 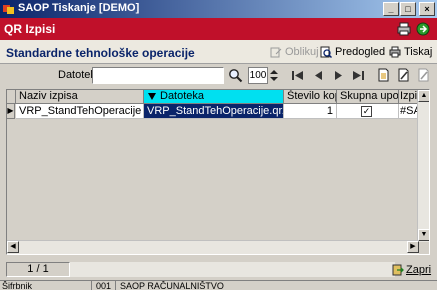 I want to click on section-title: Standardne tehnološke operacije, so click(x=100, y=53).